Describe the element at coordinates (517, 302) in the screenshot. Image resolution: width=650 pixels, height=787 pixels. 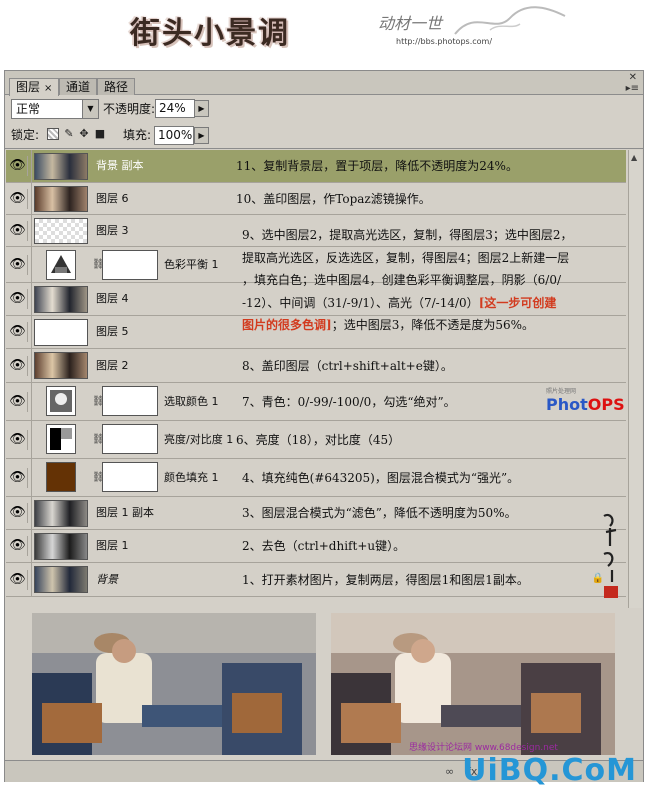
I see `note-9-line-4b: [这一步可创建` at that location.